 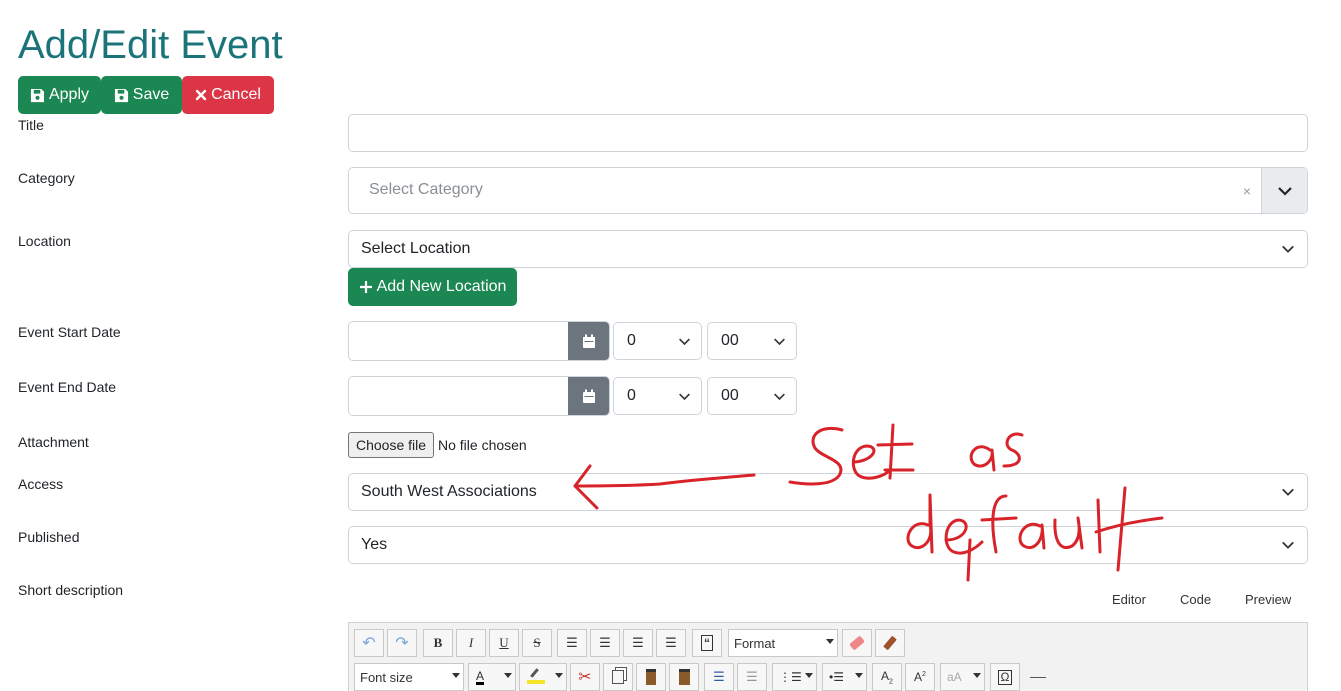 I want to click on save-button: Save, so click(x=141, y=95).